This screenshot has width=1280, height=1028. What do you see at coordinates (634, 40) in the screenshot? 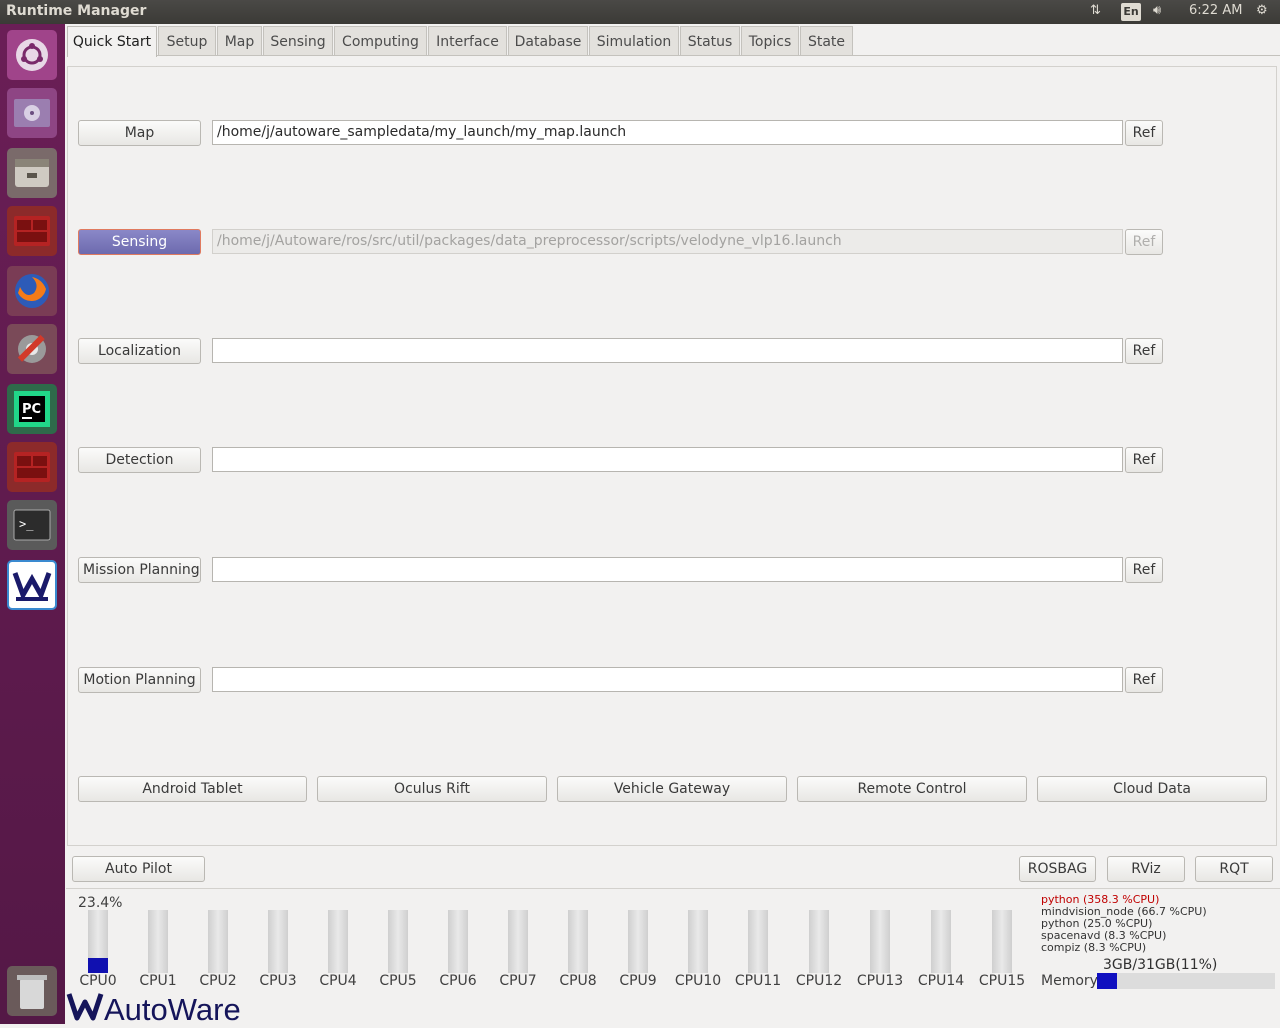
I see `tab-simulation: Simulation` at bounding box center [634, 40].